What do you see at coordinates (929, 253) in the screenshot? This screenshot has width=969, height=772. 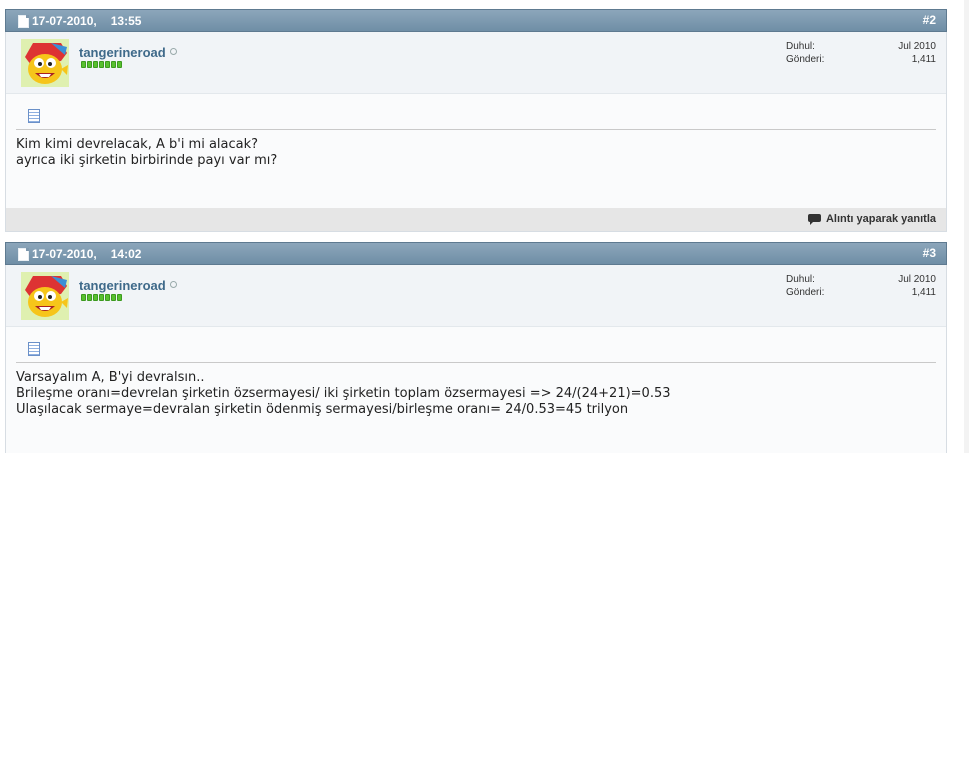 I see `post-number-link: #3` at bounding box center [929, 253].